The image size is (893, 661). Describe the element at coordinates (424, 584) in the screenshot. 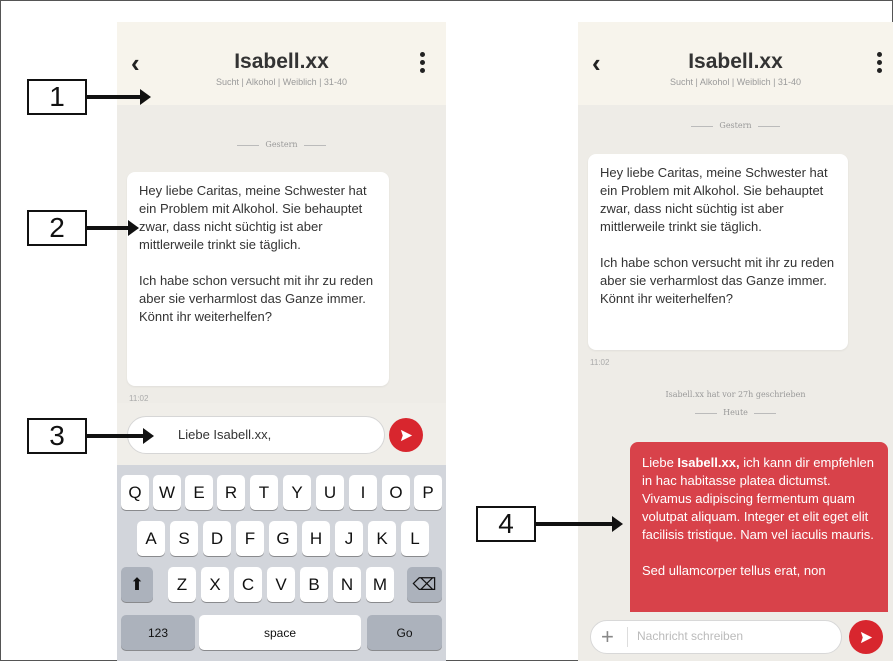

I see `delete-key: ⌫` at that location.